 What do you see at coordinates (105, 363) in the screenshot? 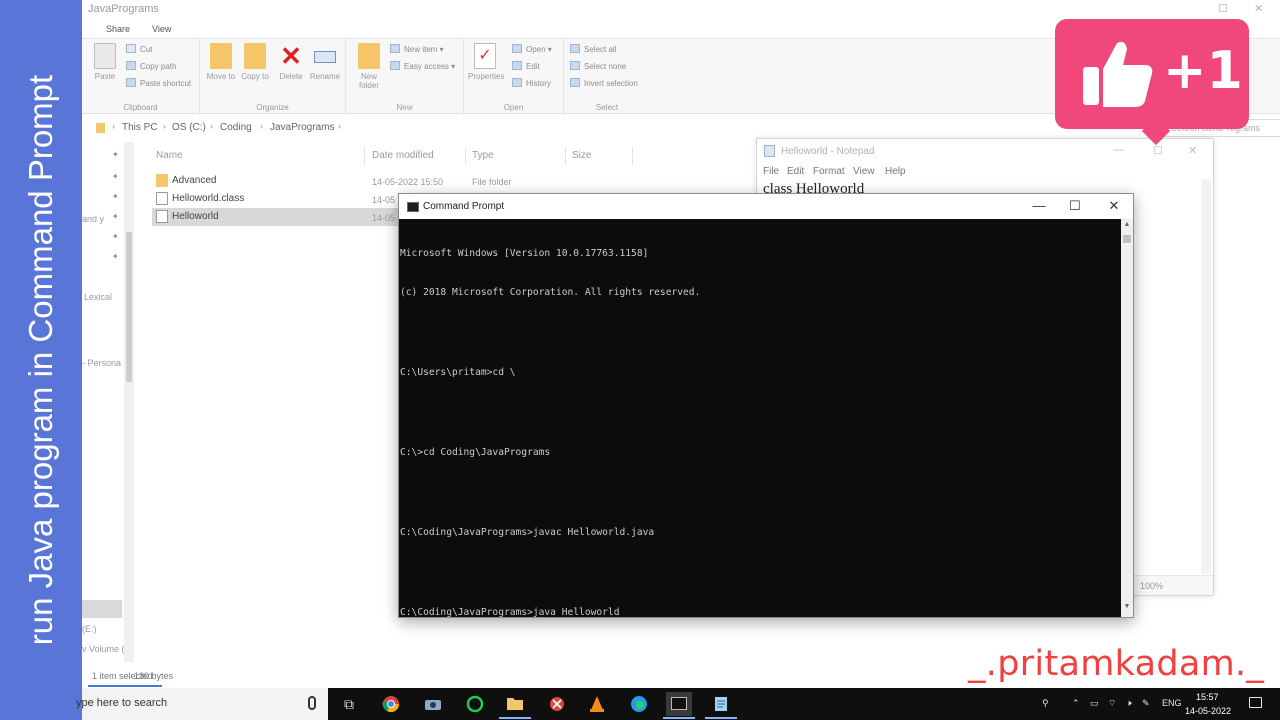
I see `nav-item-onedrive: - Persona` at bounding box center [105, 363].